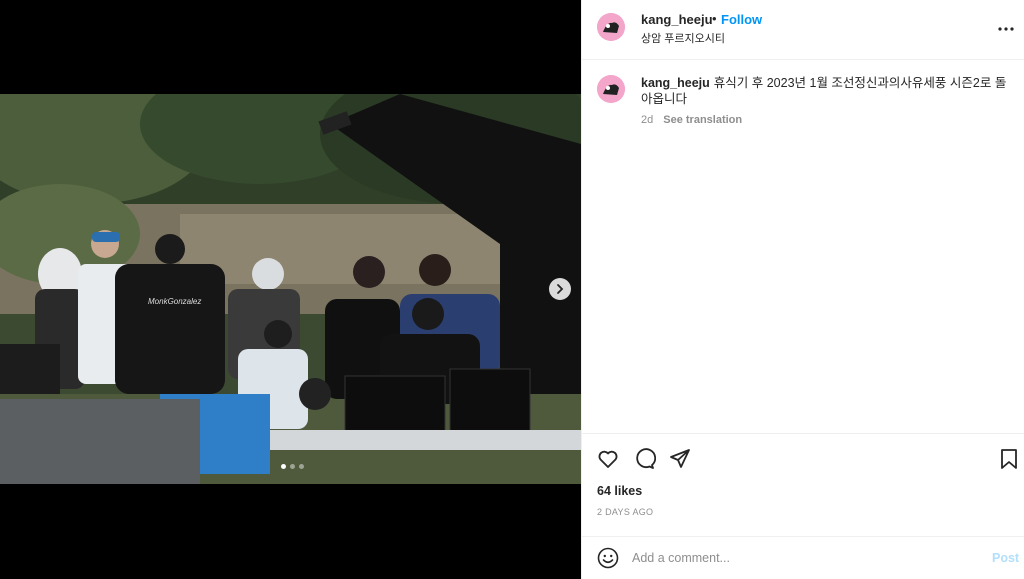 The image size is (1024, 579). Describe the element at coordinates (702, 120) in the screenshot. I see `see-translation-link: See translation` at that location.